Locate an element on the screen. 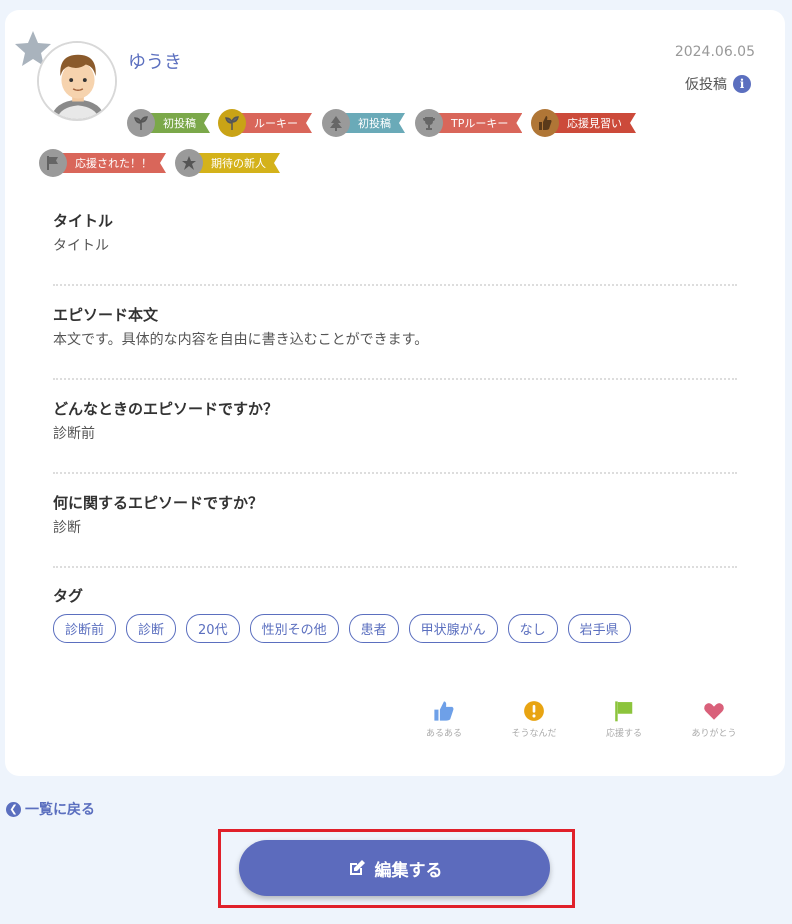 The image size is (792, 924). reaction-label: 応援する is located at coordinates (623, 734).